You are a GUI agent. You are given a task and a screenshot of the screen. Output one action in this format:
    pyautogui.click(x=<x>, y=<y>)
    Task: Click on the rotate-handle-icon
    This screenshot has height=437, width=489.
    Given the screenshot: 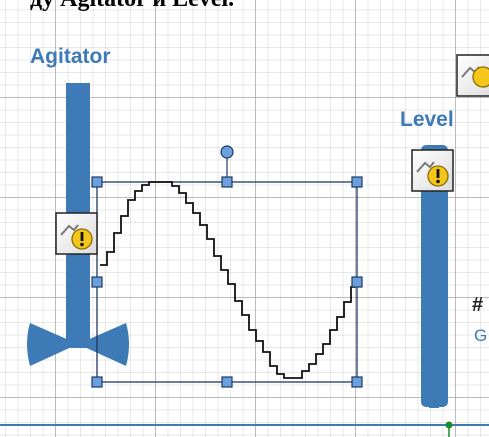 What is the action you would take?
    pyautogui.click(x=227, y=152)
    